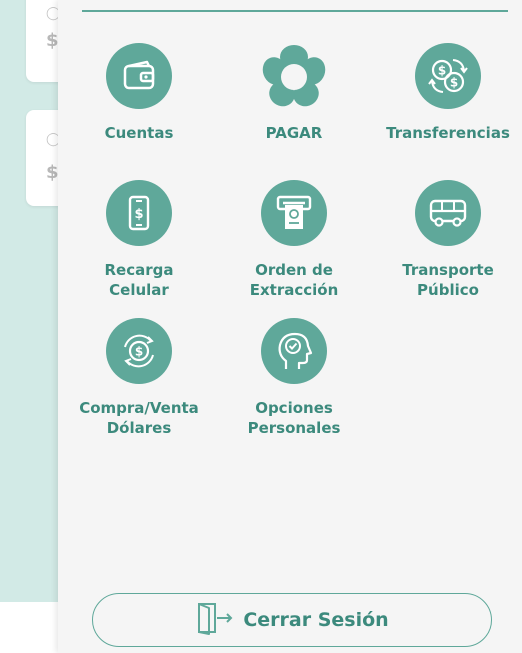 This screenshot has height=653, width=522. I want to click on phone-dollar-icon: $, so click(139, 213).